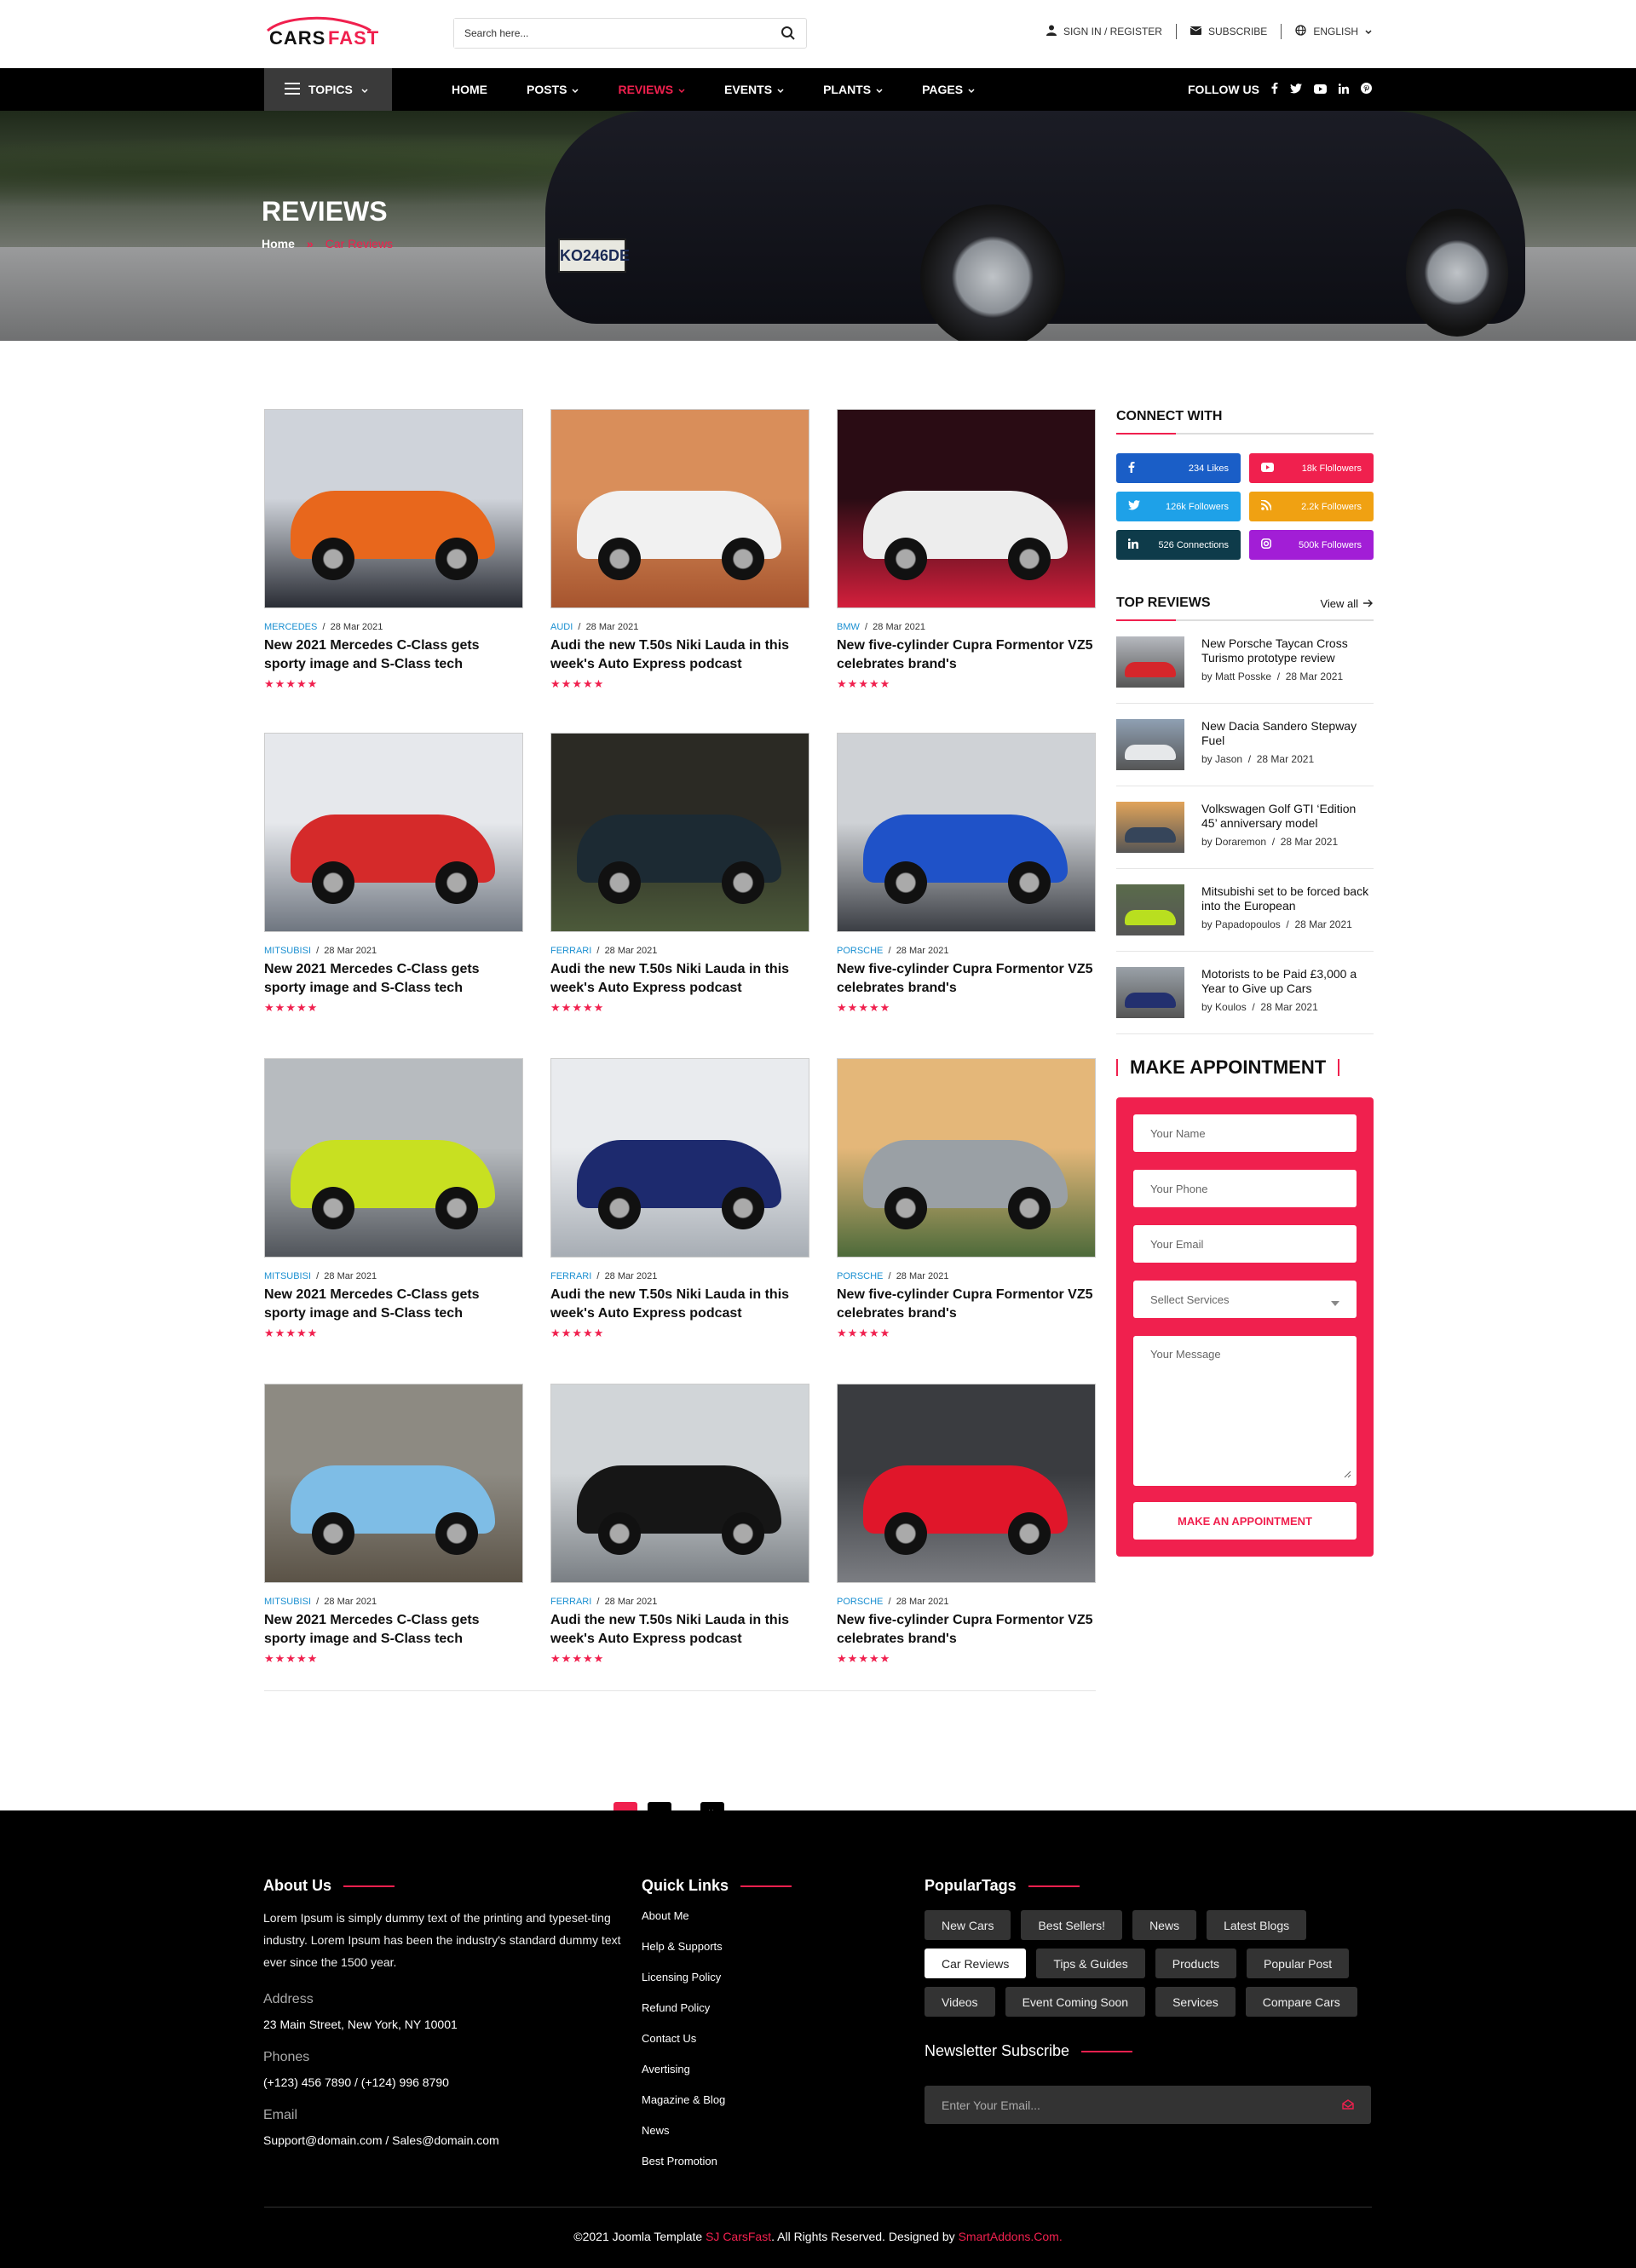  I want to click on tag-button: Videos, so click(960, 2002).